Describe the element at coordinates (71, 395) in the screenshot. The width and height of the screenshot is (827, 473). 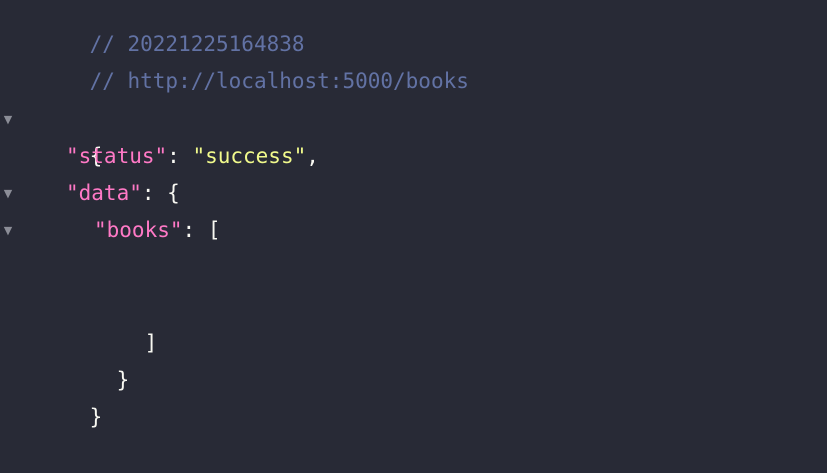
I see `root-close-line: }` at that location.